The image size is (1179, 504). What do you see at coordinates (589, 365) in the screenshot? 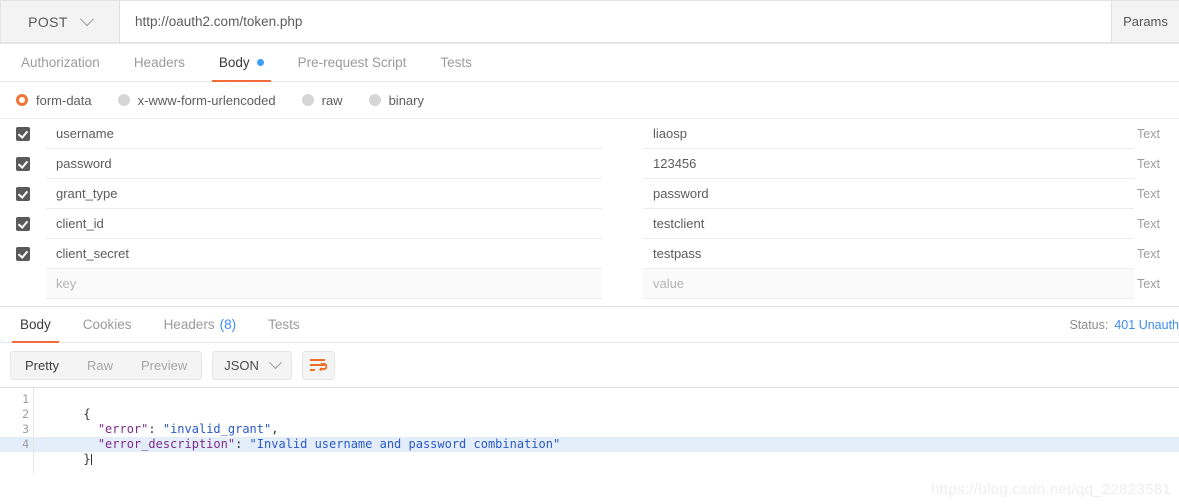
I see `response-view-toolbar: Pretty Raw Preview JSON` at bounding box center [589, 365].